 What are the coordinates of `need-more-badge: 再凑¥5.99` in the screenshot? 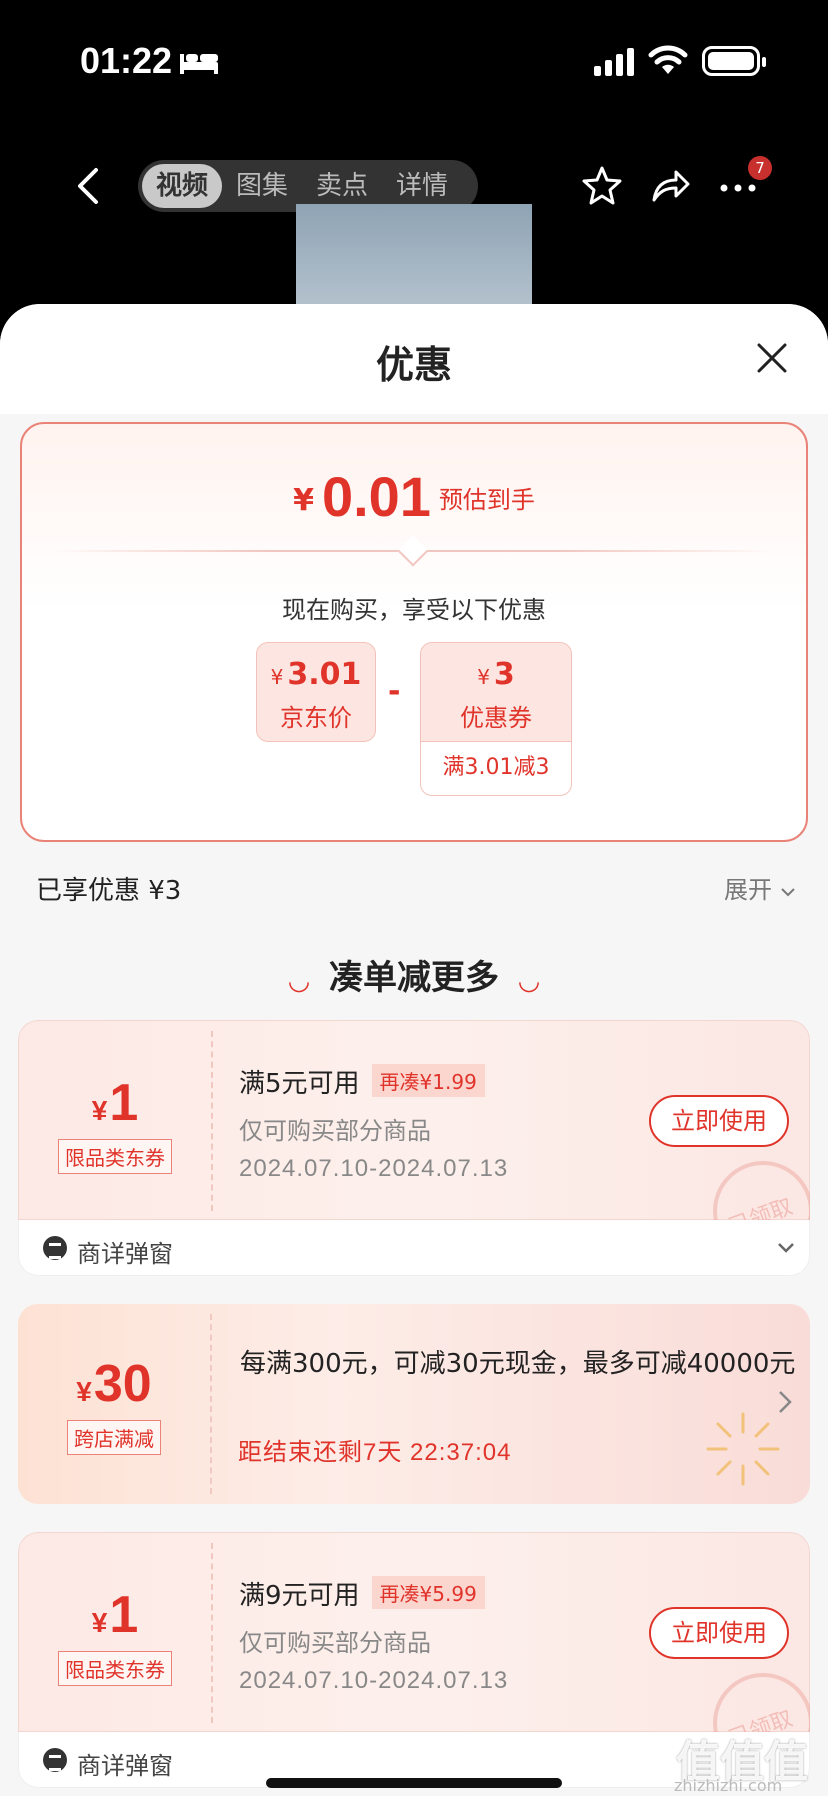 It's located at (428, 1592).